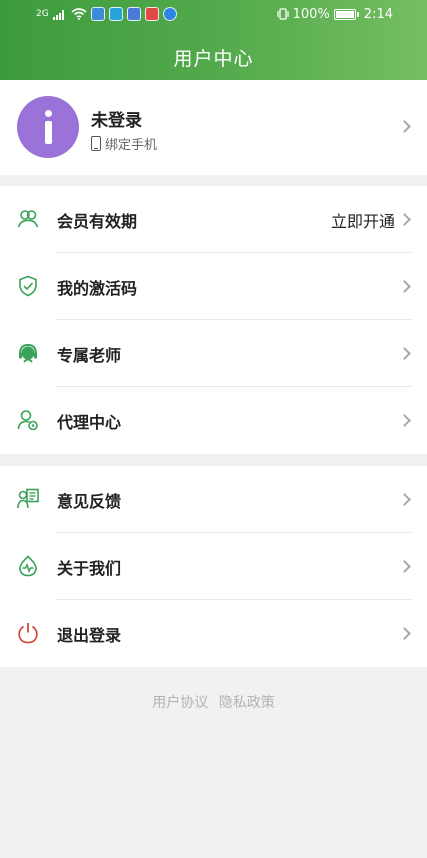  I want to click on shield-check-icon, so click(28, 286).